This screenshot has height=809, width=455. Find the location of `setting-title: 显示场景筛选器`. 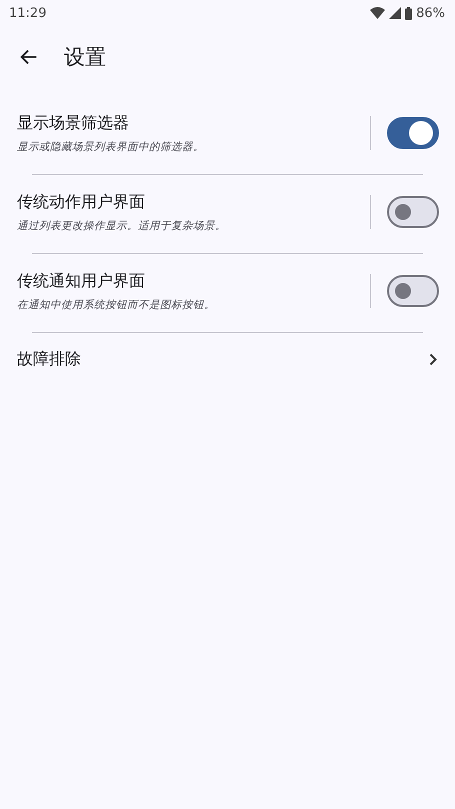

setting-title: 显示场景筛选器 is located at coordinates (73, 123).